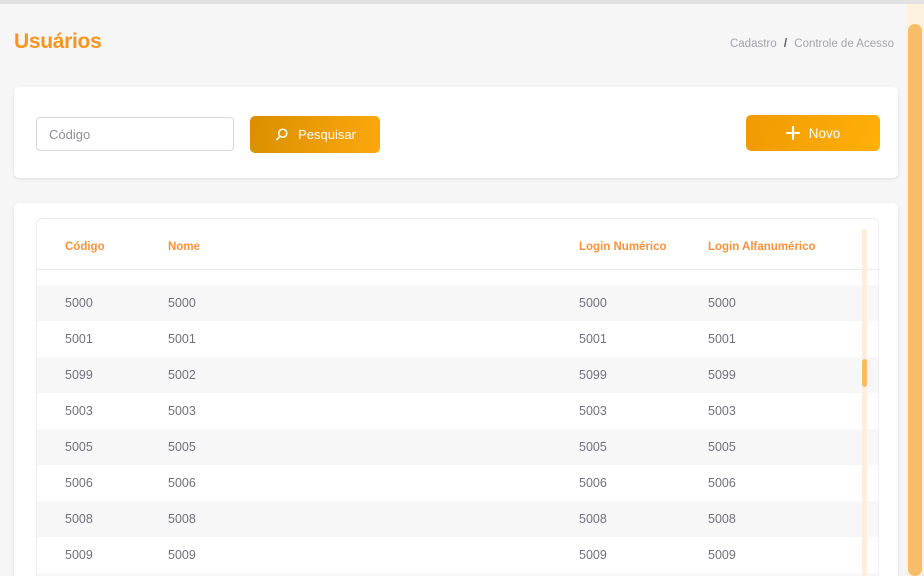 The height and width of the screenshot is (576, 924). Describe the element at coordinates (915, 300) in the screenshot. I see `page-scrollbar-thumb` at that location.